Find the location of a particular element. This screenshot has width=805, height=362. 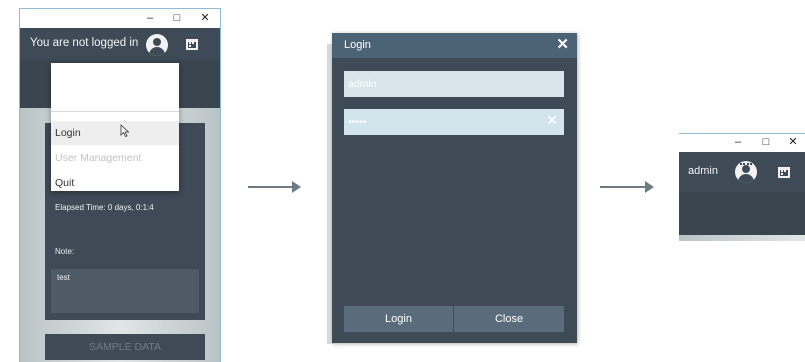

app-header: admin is located at coordinates (742, 172).